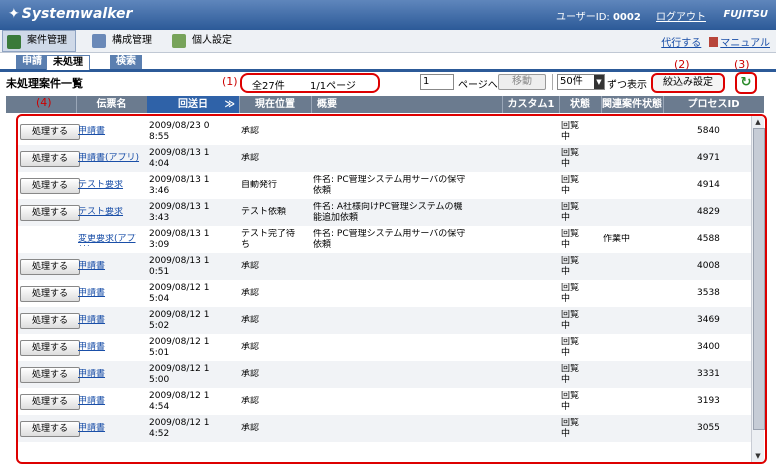  Describe the element at coordinates (107, 240) in the screenshot. I see `slip-name-link: 変更要求(アプリ)` at that location.